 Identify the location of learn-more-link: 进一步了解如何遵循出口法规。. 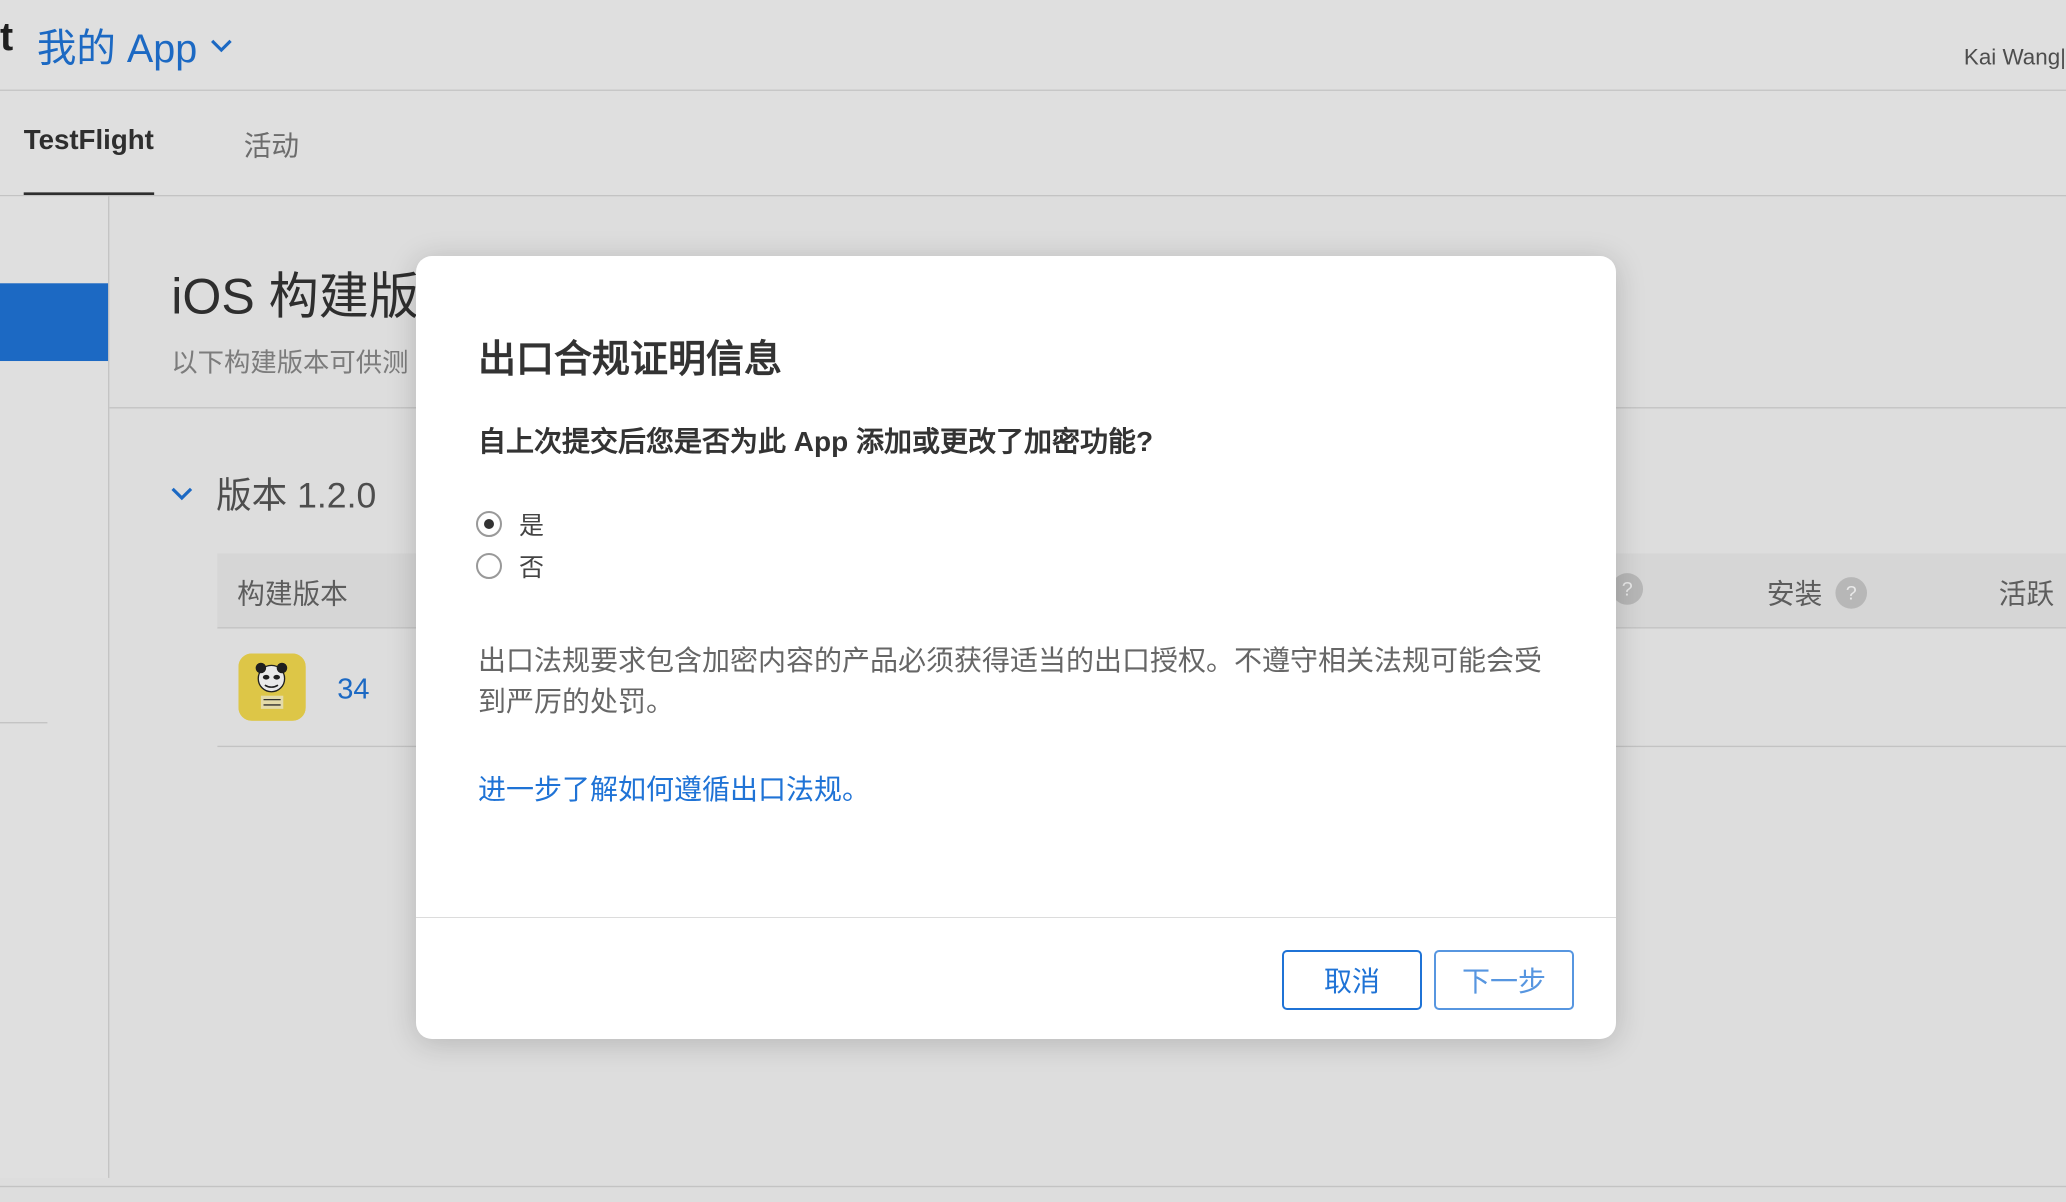
(674, 788).